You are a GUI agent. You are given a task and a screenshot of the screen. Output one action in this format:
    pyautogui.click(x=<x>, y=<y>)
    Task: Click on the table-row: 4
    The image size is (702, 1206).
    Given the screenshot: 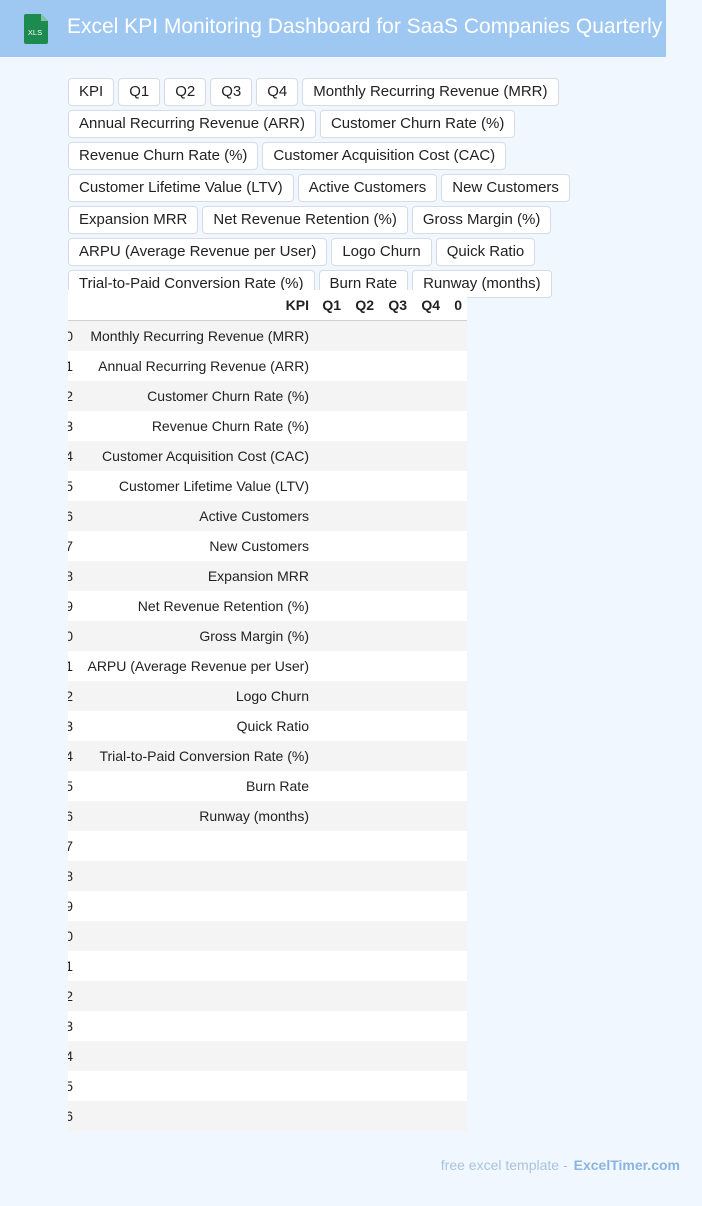 What is the action you would take?
    pyautogui.click(x=267, y=1056)
    